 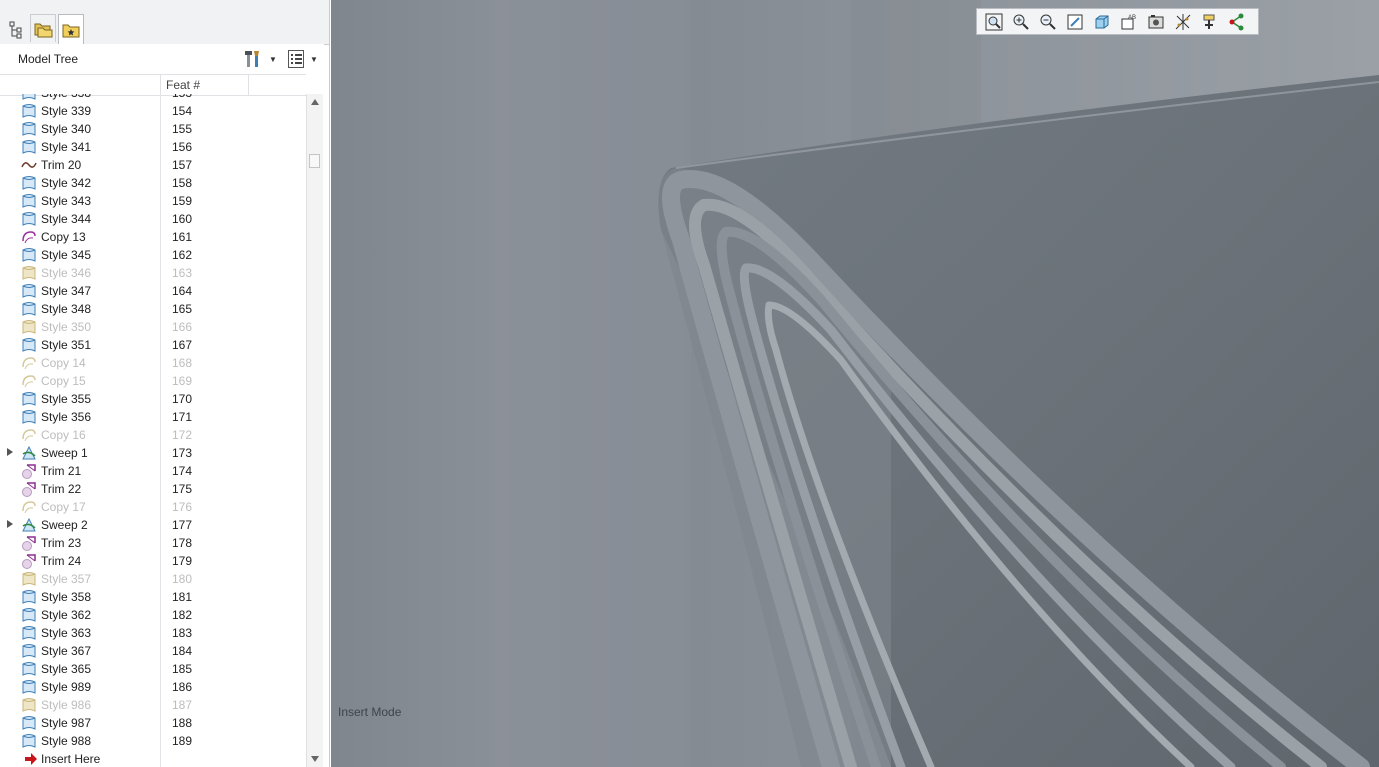 What do you see at coordinates (80, 85) in the screenshot?
I see `column-header-name` at bounding box center [80, 85].